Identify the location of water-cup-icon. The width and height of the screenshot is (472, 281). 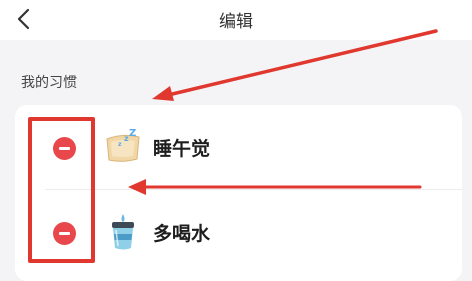
(123, 232).